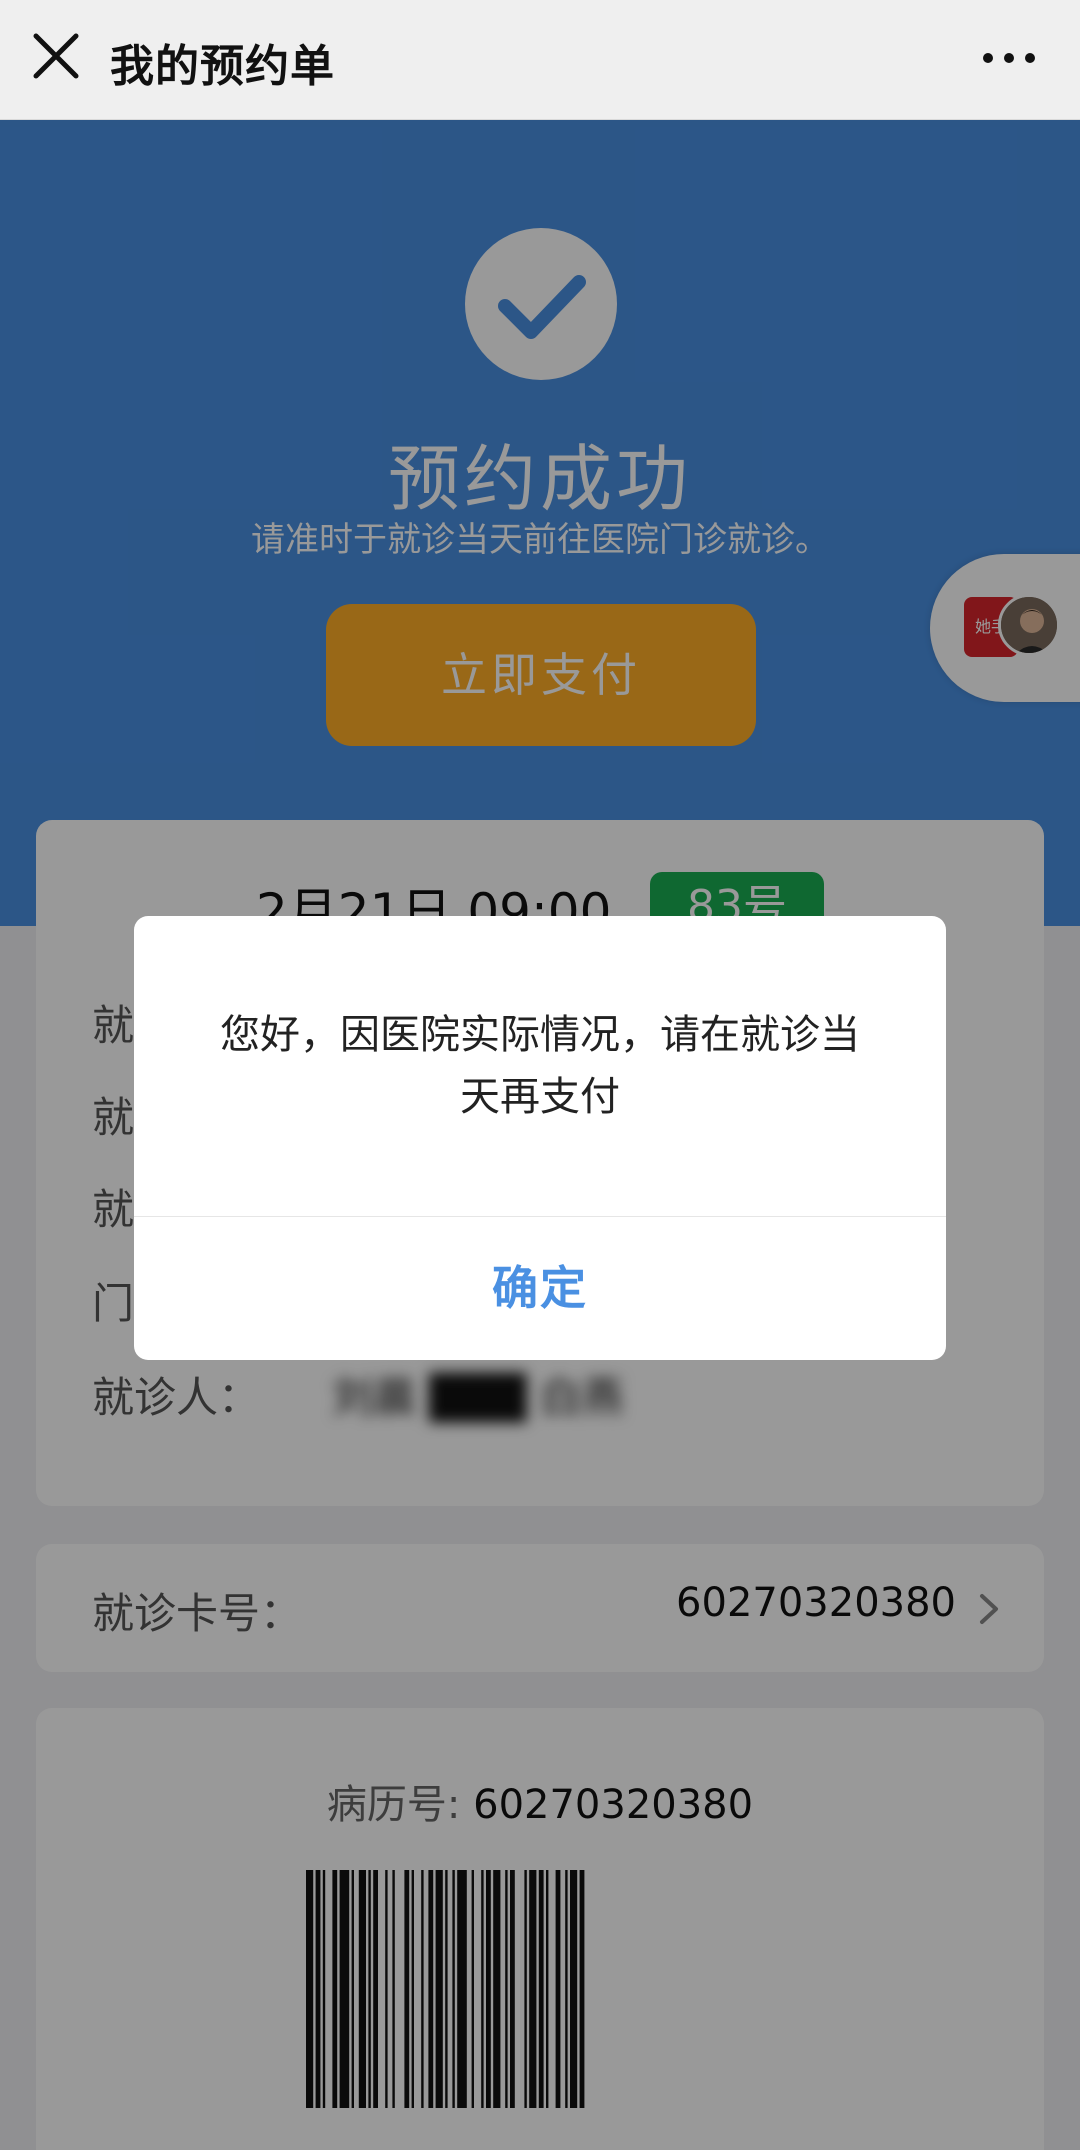  I want to click on confirm-button: 确定, so click(540, 1288).